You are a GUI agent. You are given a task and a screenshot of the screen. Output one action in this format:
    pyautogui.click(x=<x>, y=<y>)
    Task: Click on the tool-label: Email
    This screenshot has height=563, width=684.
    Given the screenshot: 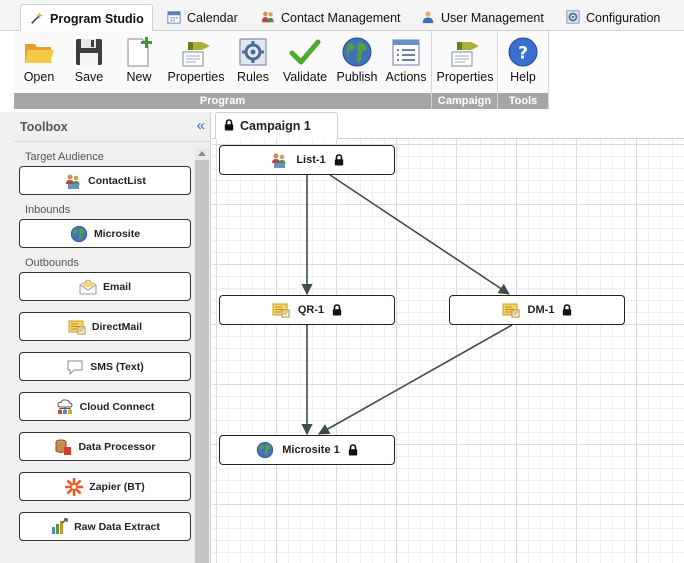 What is the action you would take?
    pyautogui.click(x=116, y=286)
    